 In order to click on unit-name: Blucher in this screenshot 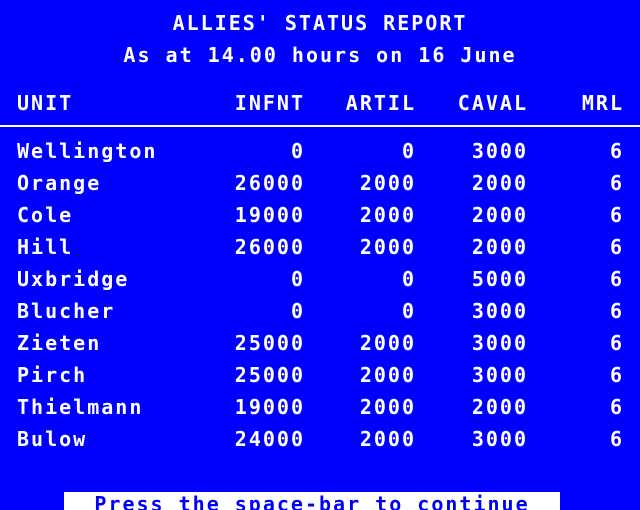, I will do `click(66, 311)`.